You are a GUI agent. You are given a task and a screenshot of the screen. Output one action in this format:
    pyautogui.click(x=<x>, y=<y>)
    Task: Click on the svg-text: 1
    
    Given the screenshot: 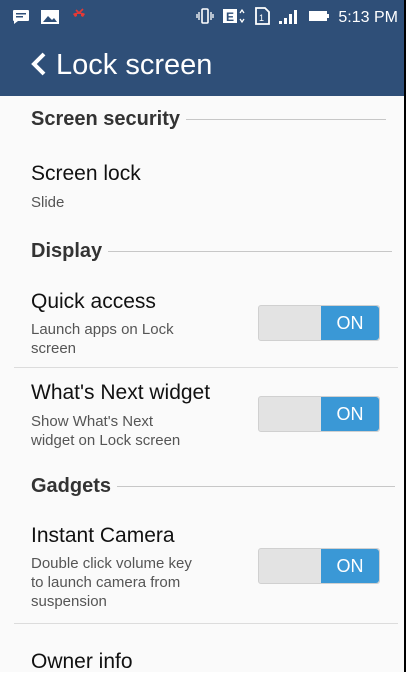 What is the action you would take?
    pyautogui.click(x=261, y=18)
    